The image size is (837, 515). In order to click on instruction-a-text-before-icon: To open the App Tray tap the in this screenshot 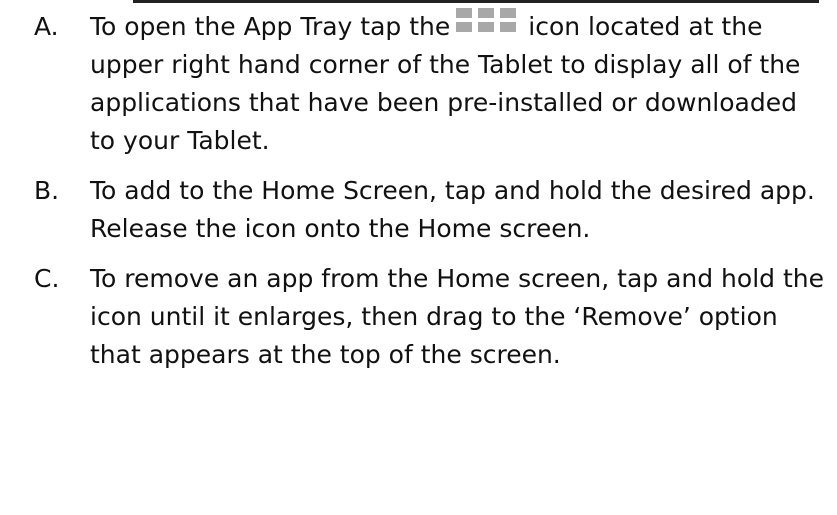, I will do `click(270, 26)`.